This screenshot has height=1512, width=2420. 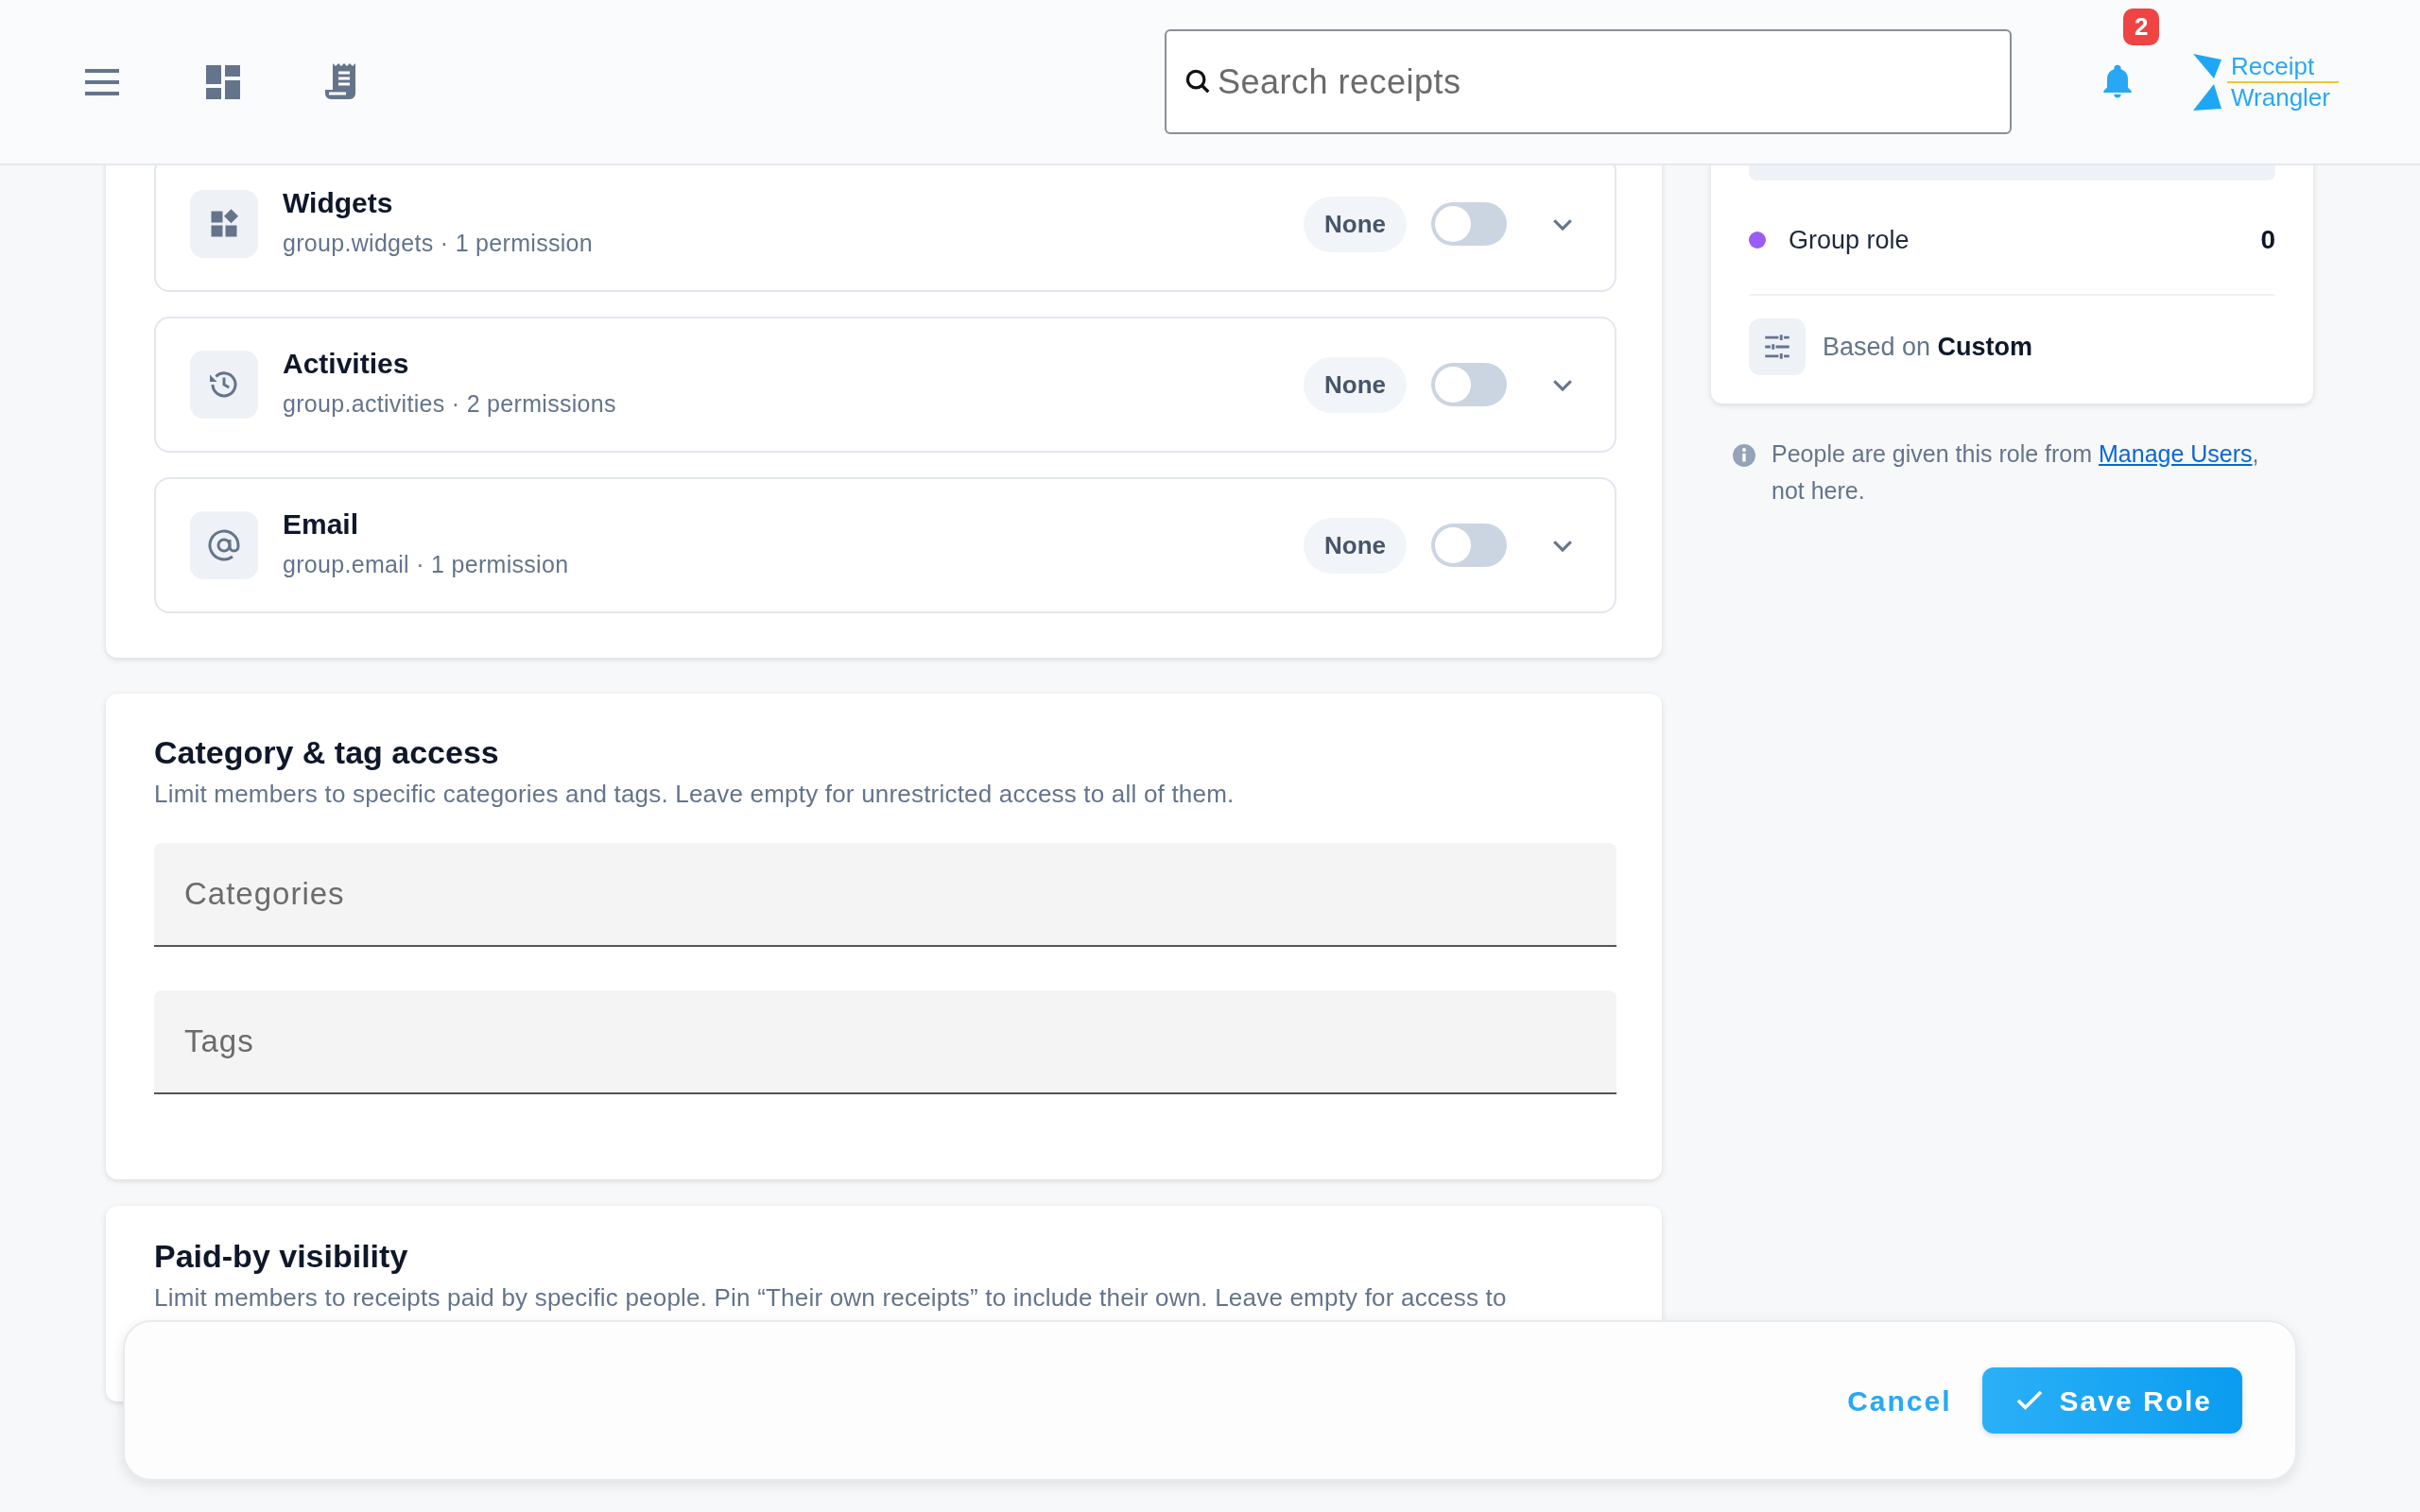 What do you see at coordinates (321, 524) in the screenshot?
I see `group-title: Email` at bounding box center [321, 524].